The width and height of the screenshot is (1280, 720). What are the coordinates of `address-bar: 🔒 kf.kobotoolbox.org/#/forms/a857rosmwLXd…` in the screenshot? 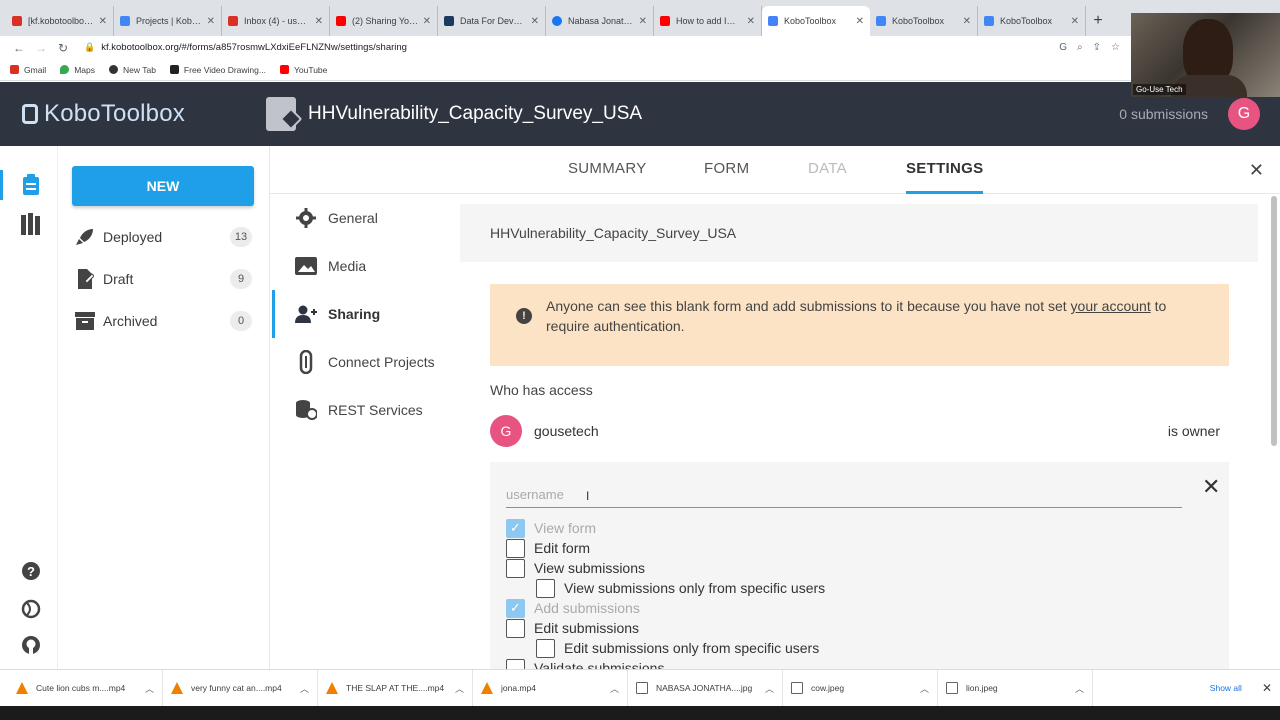 It's located at (571, 47).